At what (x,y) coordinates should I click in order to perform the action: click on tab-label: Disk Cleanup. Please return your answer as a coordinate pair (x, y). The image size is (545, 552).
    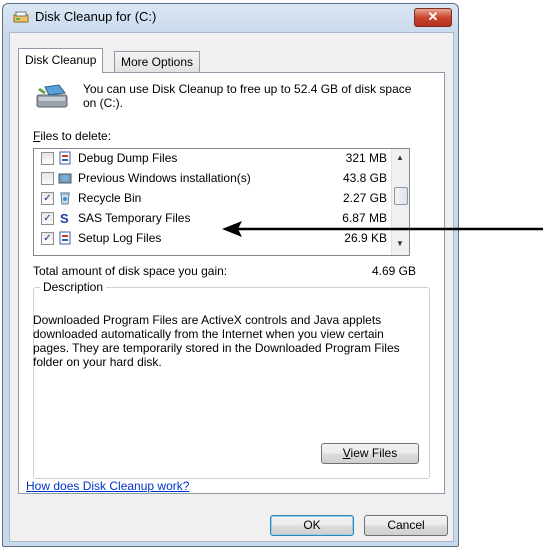
    Looking at the image, I should click on (61, 60).